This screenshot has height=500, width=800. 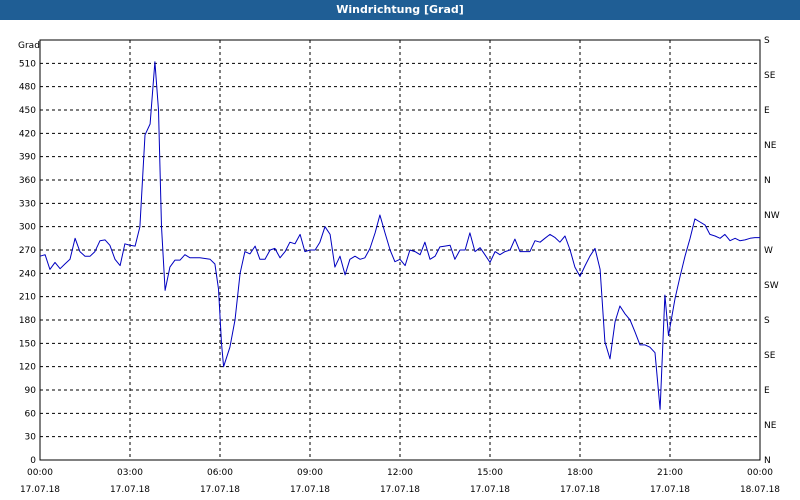 What do you see at coordinates (400, 473) in the screenshot?
I see `x-tick-time: 12:00` at bounding box center [400, 473].